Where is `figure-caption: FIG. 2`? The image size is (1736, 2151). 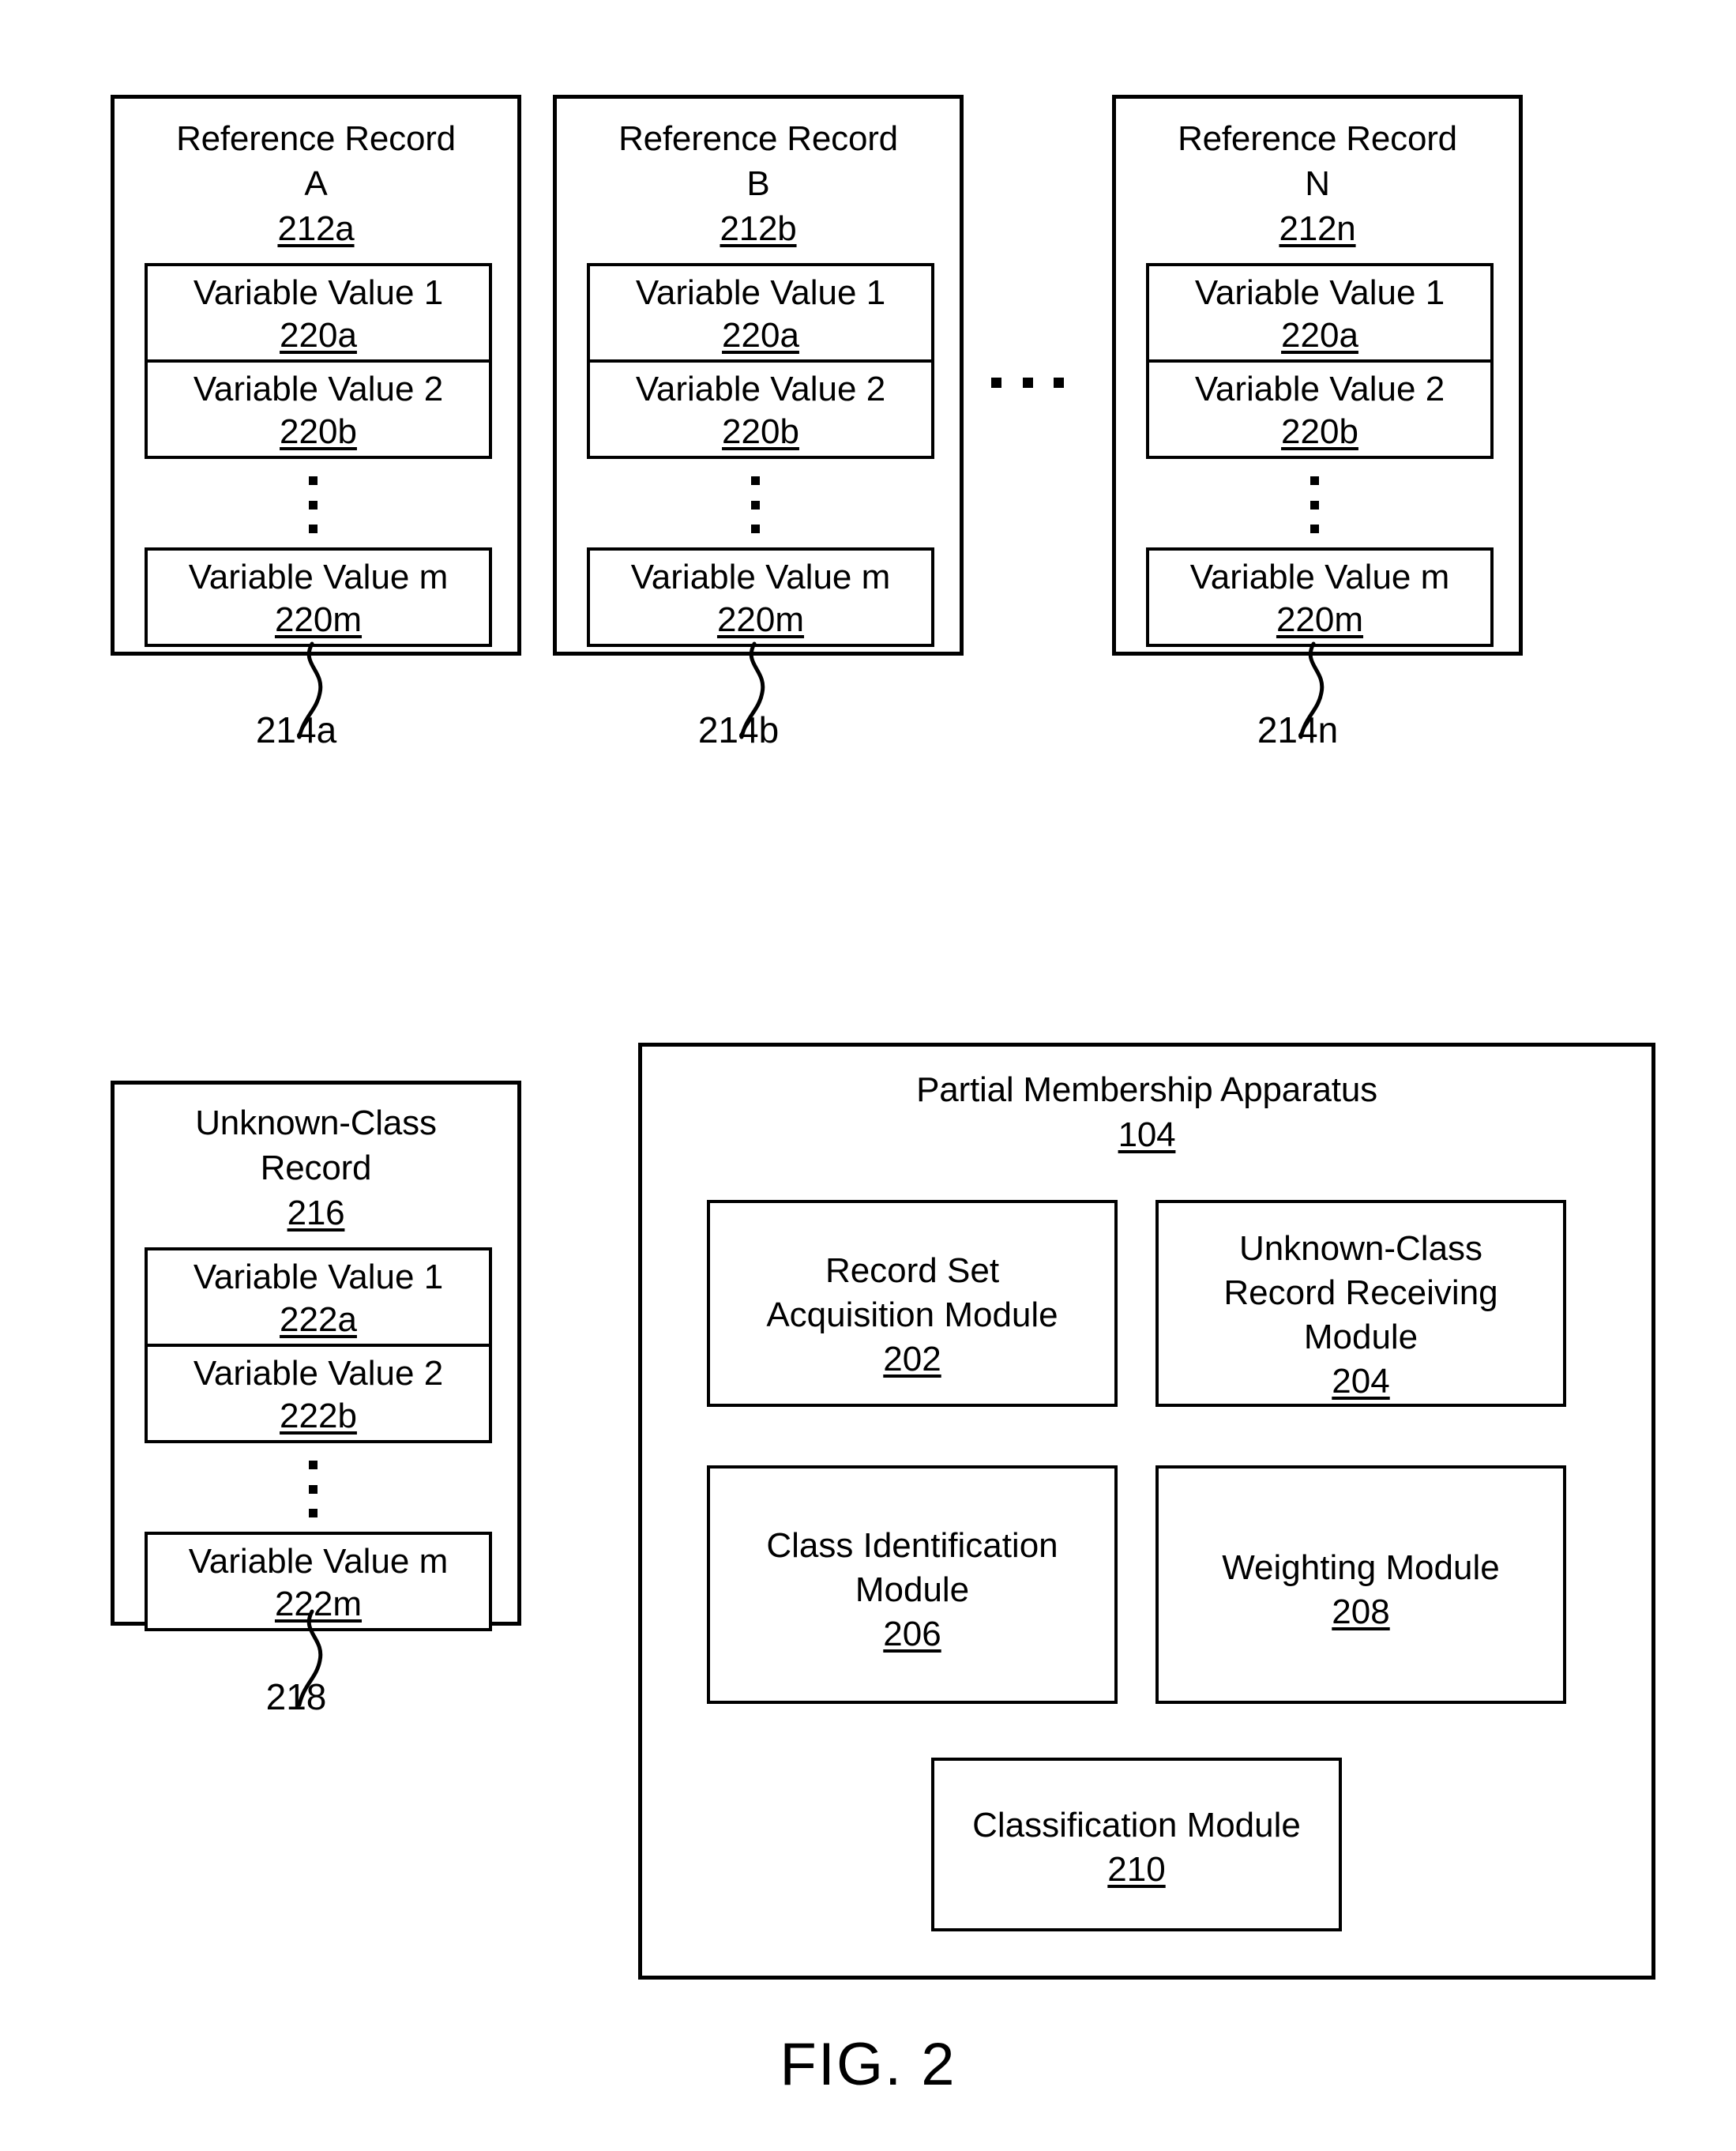 figure-caption: FIG. 2 is located at coordinates (868, 2064).